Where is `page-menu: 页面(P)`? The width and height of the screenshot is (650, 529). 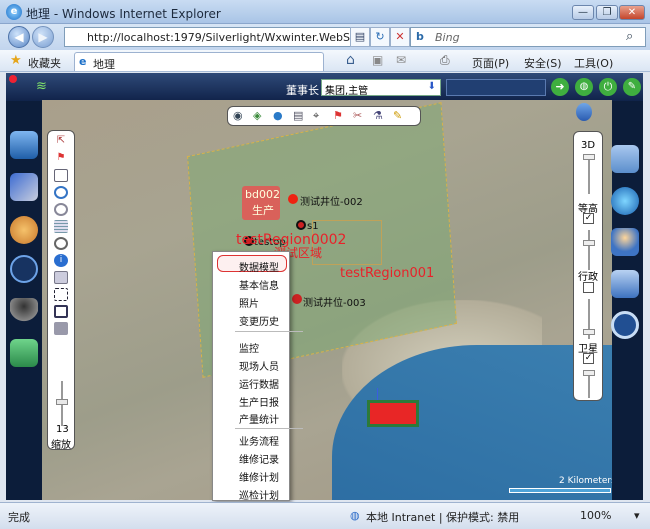 page-menu: 页面(P) is located at coordinates (490, 63).